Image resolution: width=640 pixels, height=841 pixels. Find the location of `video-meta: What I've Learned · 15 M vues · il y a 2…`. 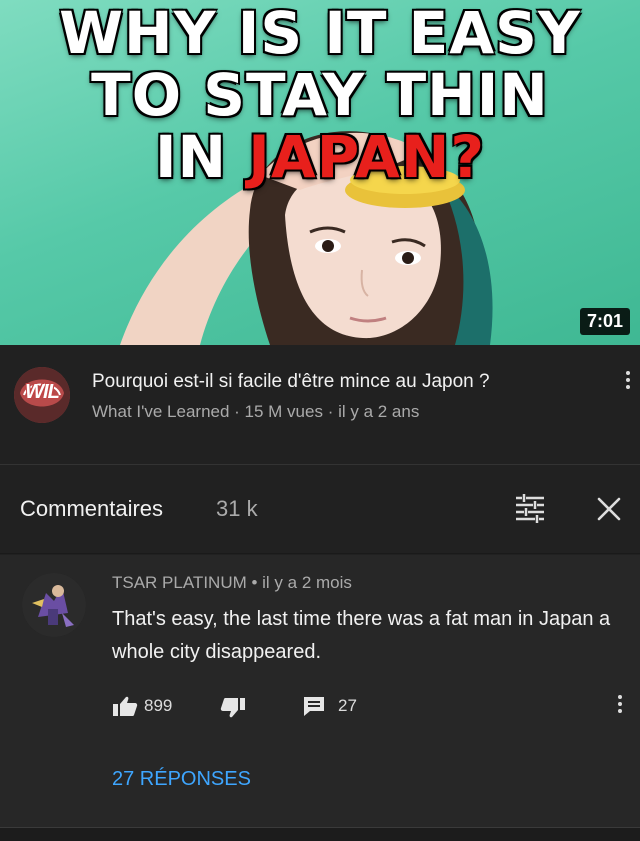

video-meta: What I've Learned · 15 M vues · il y a 2… is located at coordinates (256, 411).